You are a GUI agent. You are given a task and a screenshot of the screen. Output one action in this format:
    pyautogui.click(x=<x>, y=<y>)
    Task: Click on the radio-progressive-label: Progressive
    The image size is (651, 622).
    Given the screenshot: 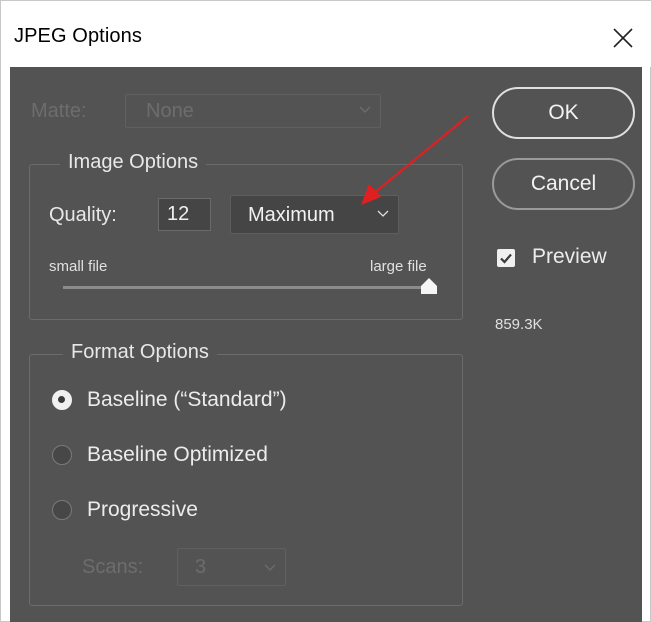 What is the action you would take?
    pyautogui.click(x=142, y=510)
    